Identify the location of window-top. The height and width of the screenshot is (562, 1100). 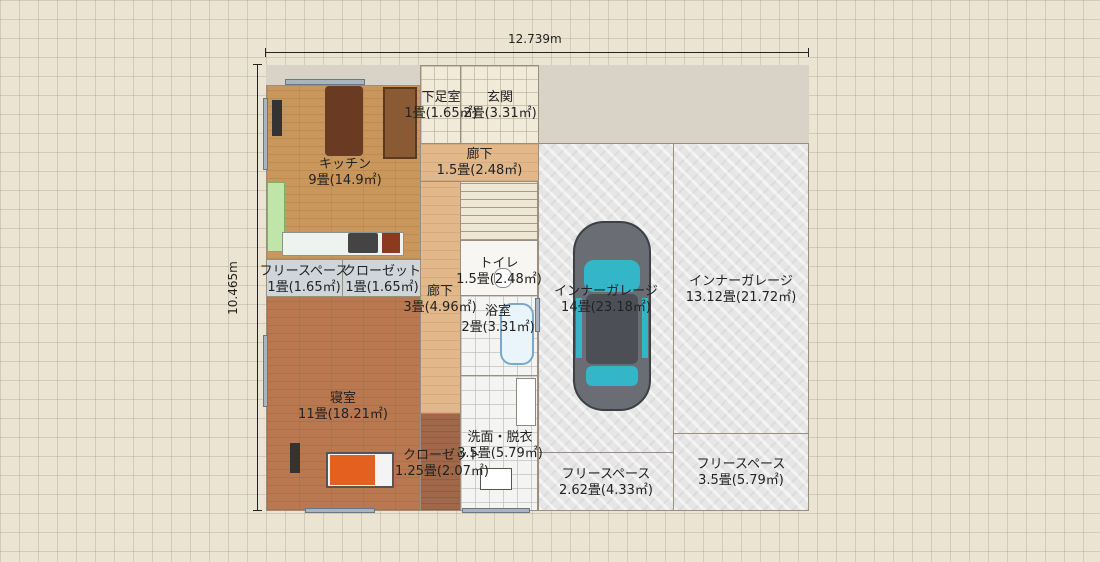
(325, 82).